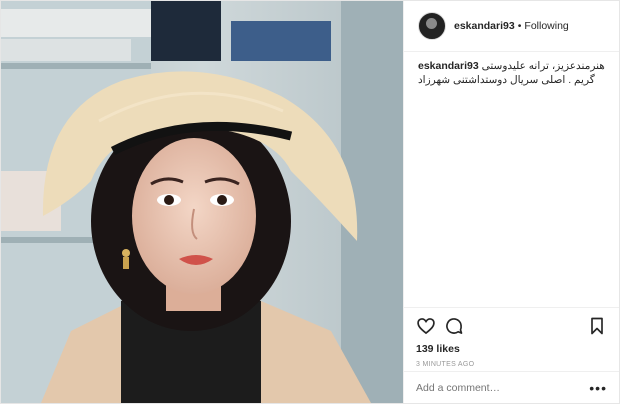 This screenshot has width=620, height=404. Describe the element at coordinates (432, 26) in the screenshot. I see `avatar` at that location.